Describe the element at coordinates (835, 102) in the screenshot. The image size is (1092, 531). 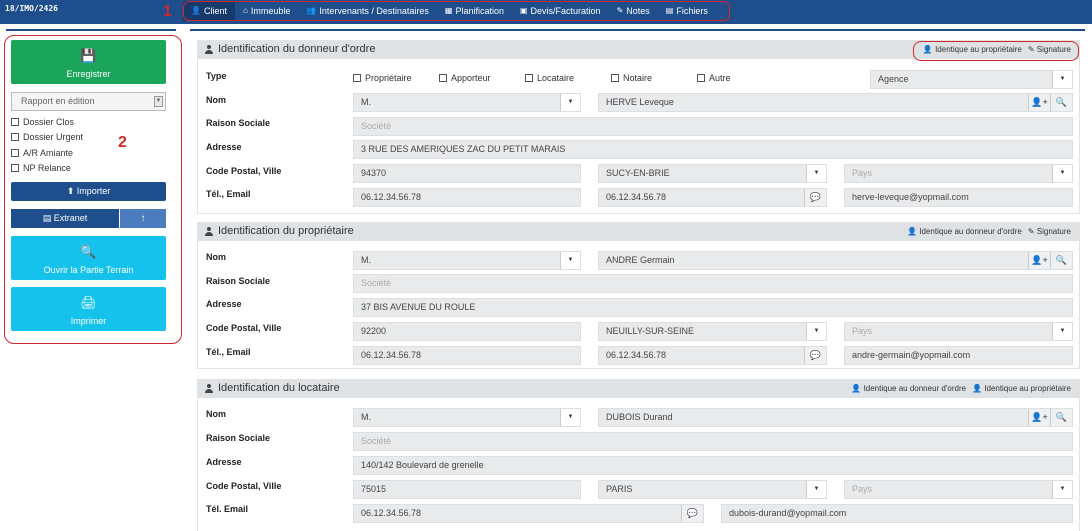
I see `nom-input: HERVE Leveque 👤+ 🔍` at that location.